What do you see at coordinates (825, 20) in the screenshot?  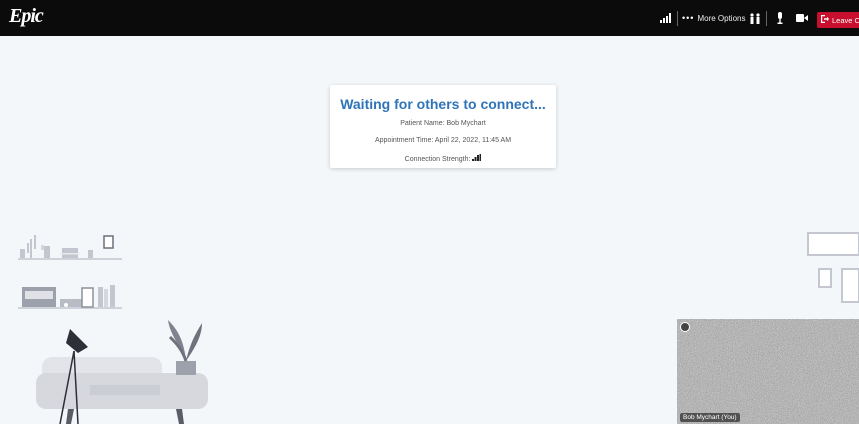 I see `leave-icon` at bounding box center [825, 20].